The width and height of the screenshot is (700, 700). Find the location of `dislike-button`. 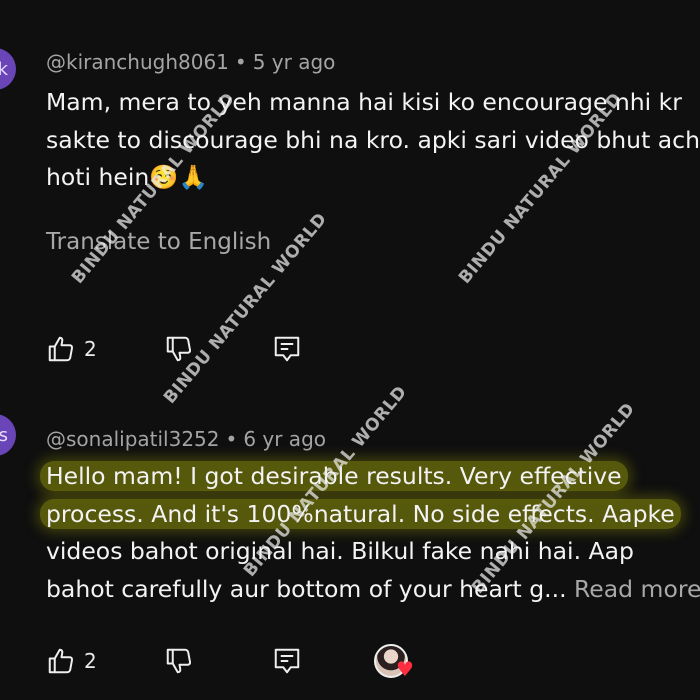

dislike-button is located at coordinates (179, 661).